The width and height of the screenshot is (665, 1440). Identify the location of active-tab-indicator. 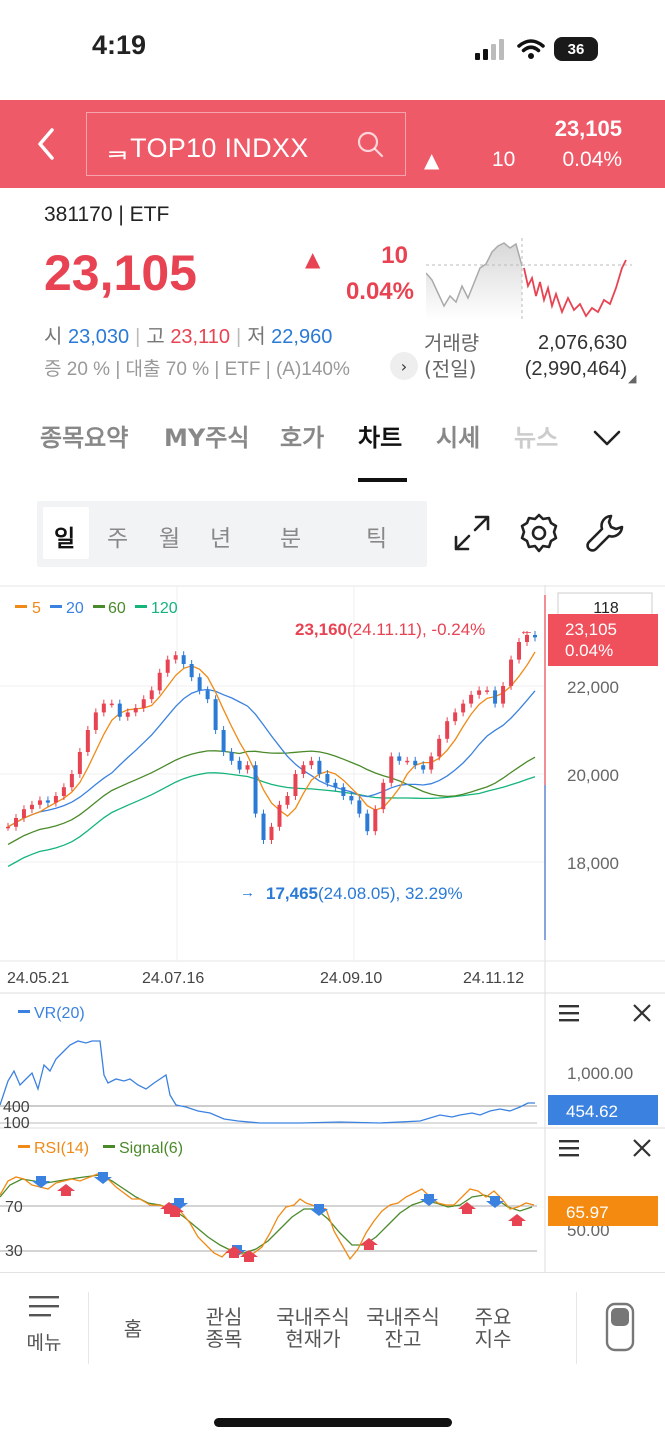
(382, 480).